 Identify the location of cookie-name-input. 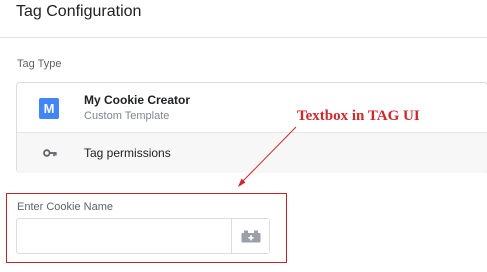
(124, 236).